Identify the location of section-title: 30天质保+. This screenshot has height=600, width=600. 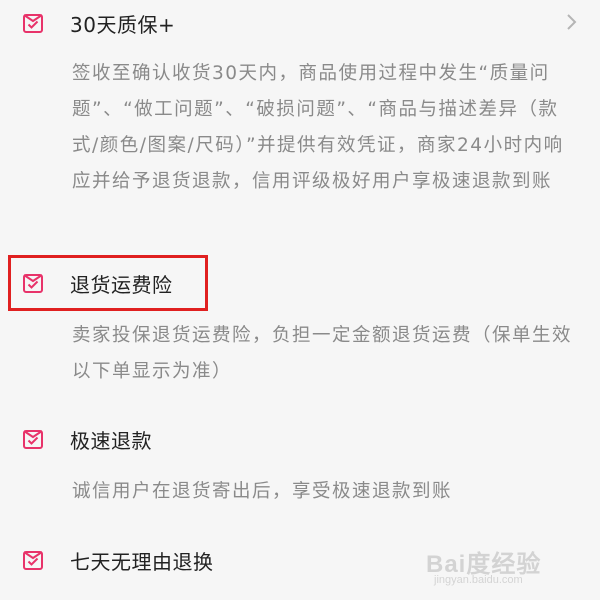
(123, 24).